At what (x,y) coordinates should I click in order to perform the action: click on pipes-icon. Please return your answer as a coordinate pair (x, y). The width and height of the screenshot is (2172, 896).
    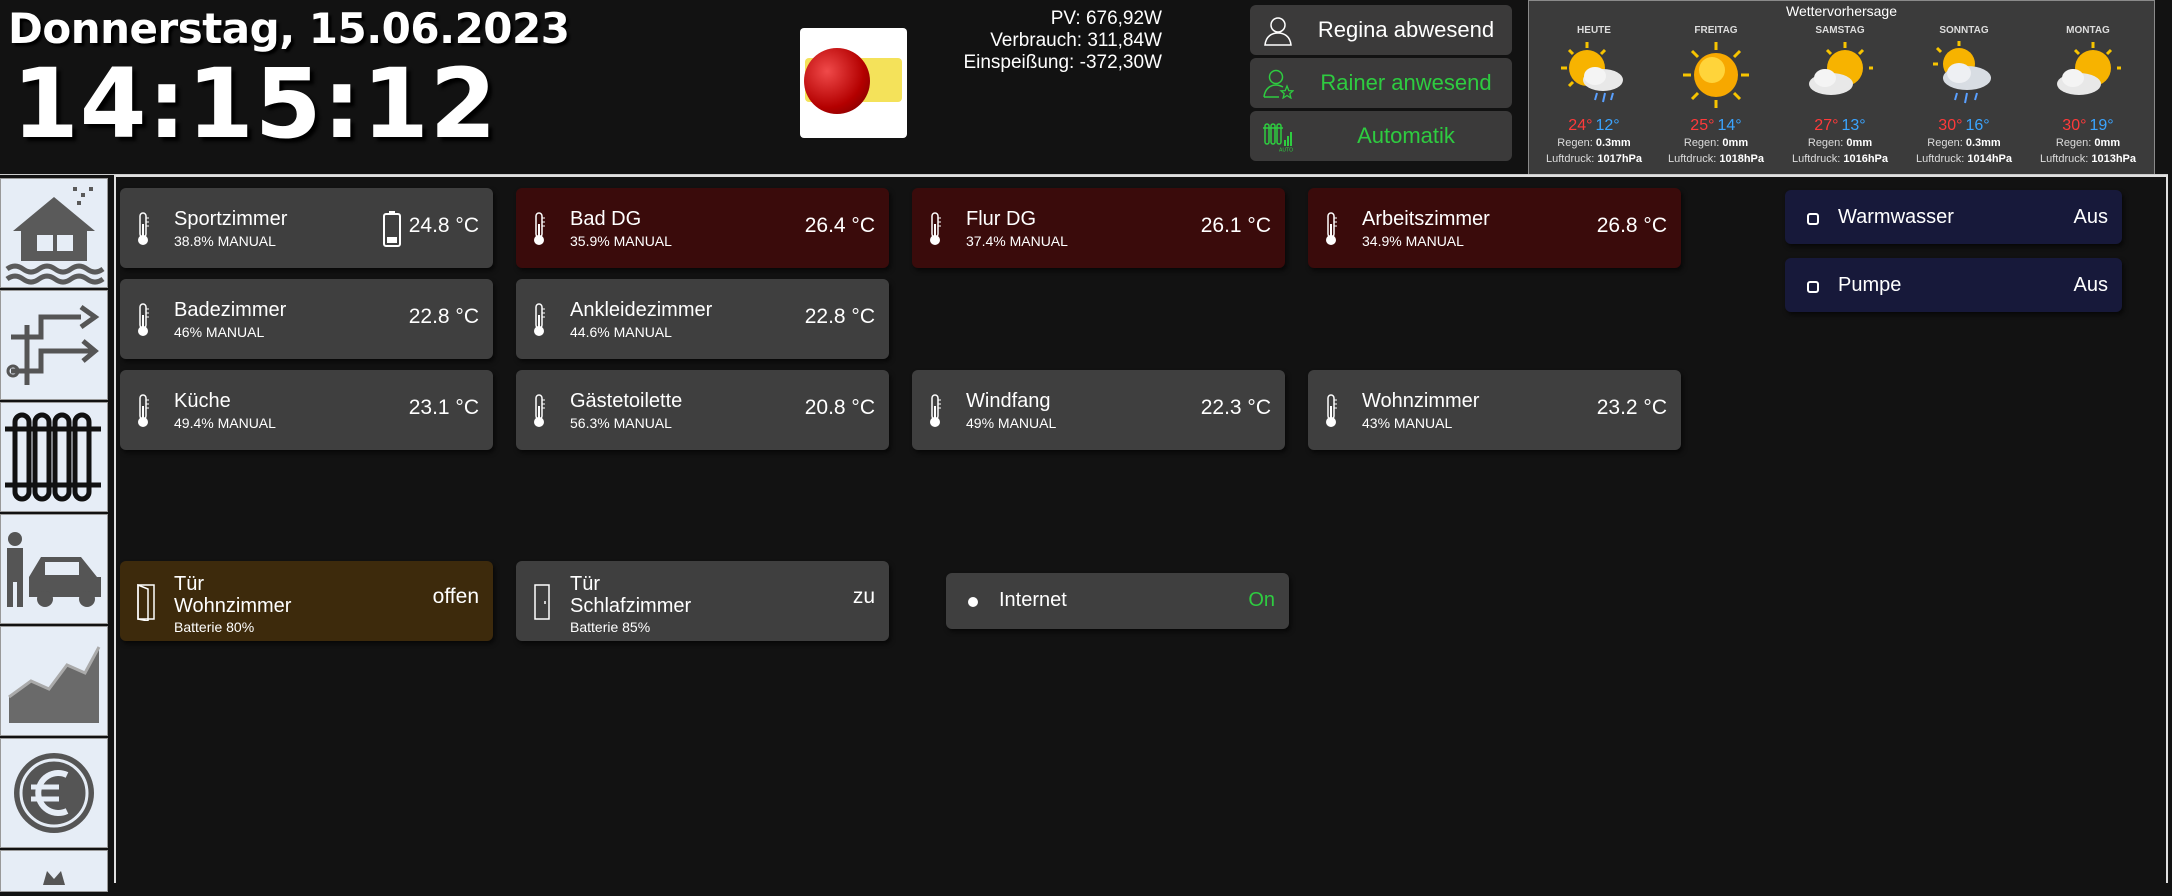
    Looking at the image, I should click on (53, 344).